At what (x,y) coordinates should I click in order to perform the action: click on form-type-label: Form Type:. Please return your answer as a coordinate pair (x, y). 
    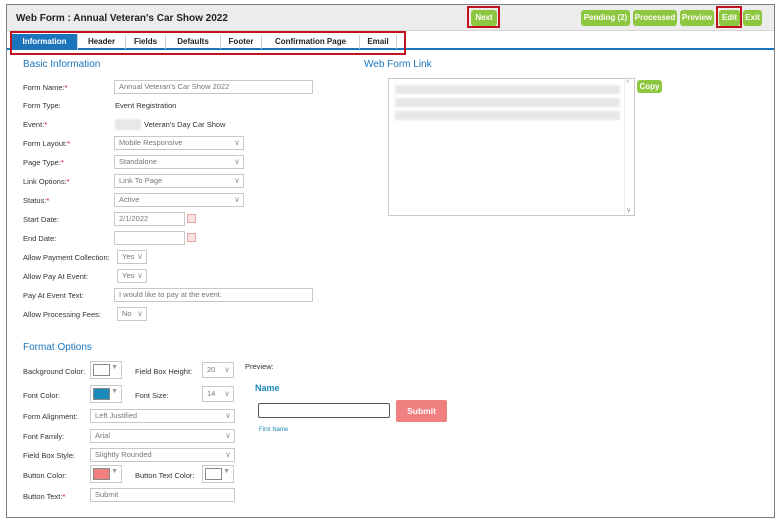
    Looking at the image, I should click on (42, 105).